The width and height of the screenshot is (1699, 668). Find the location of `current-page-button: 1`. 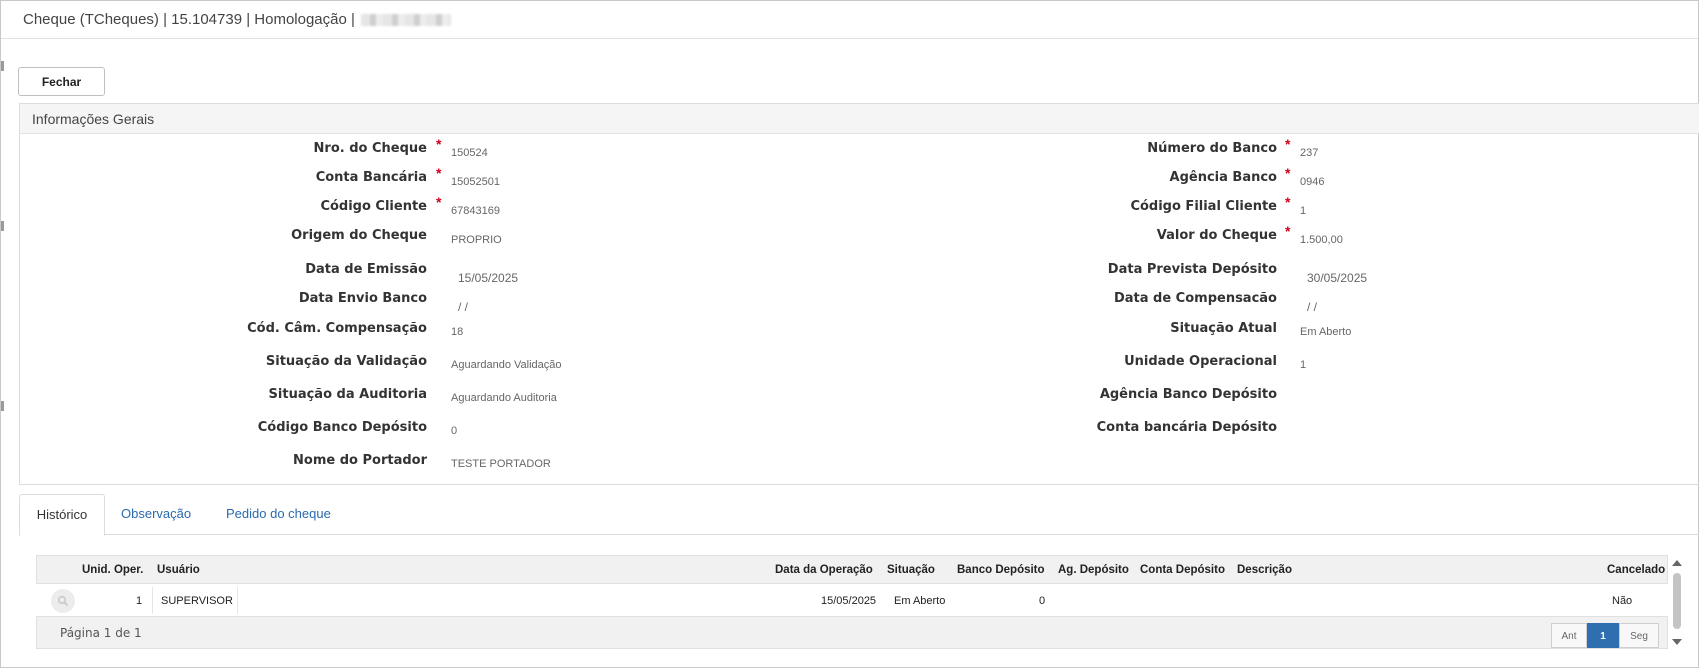

current-page-button: 1 is located at coordinates (1603, 635).